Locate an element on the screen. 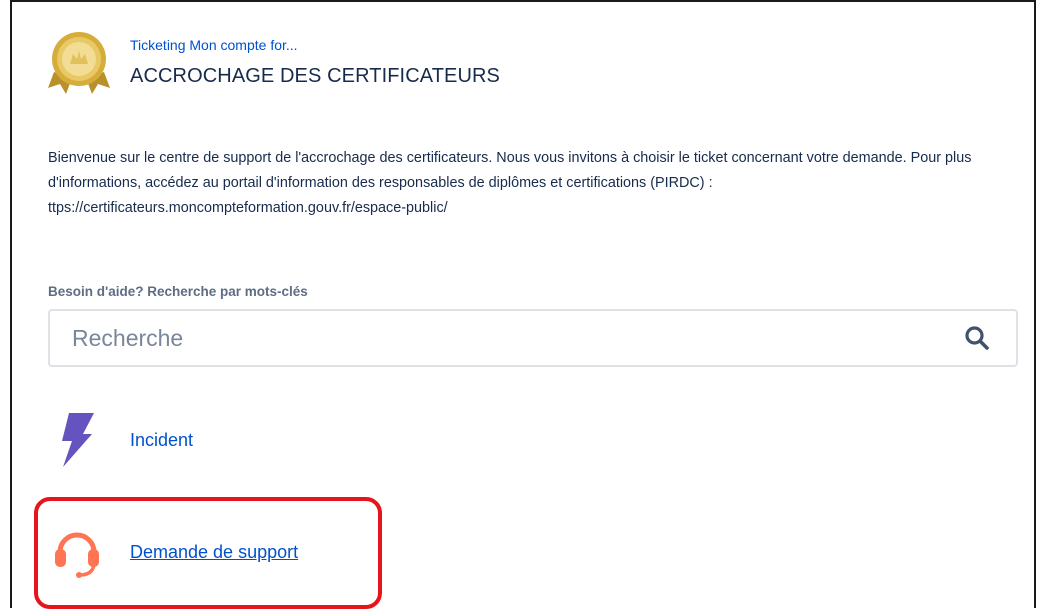 The width and height of the screenshot is (1039, 609). search-input is located at coordinates (507, 338).